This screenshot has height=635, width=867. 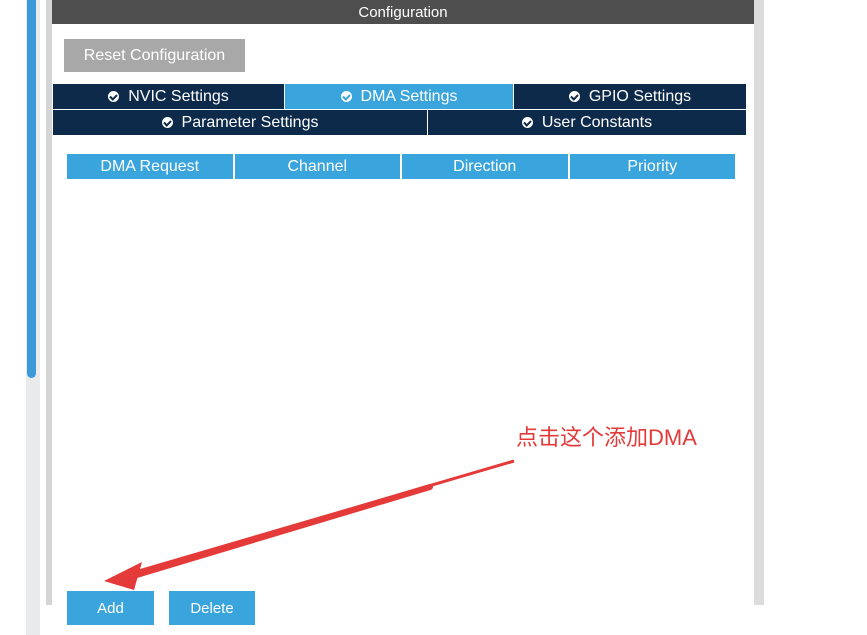 I want to click on arrow-shaft-bold, so click(x=280, y=532).